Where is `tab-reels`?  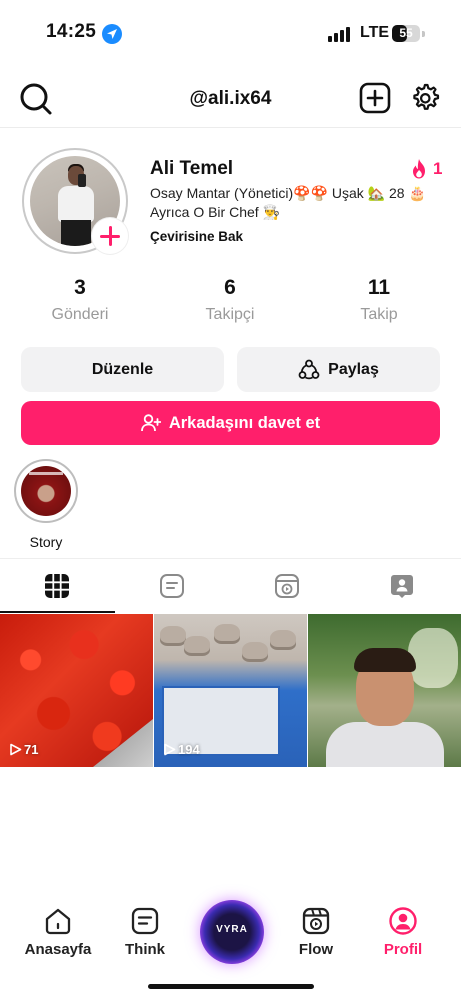 tab-reels is located at coordinates (287, 586).